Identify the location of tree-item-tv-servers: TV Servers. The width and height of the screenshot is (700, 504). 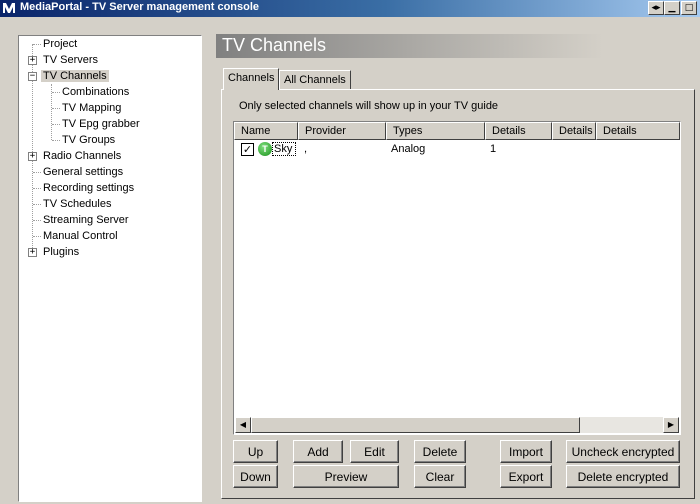
(70, 60).